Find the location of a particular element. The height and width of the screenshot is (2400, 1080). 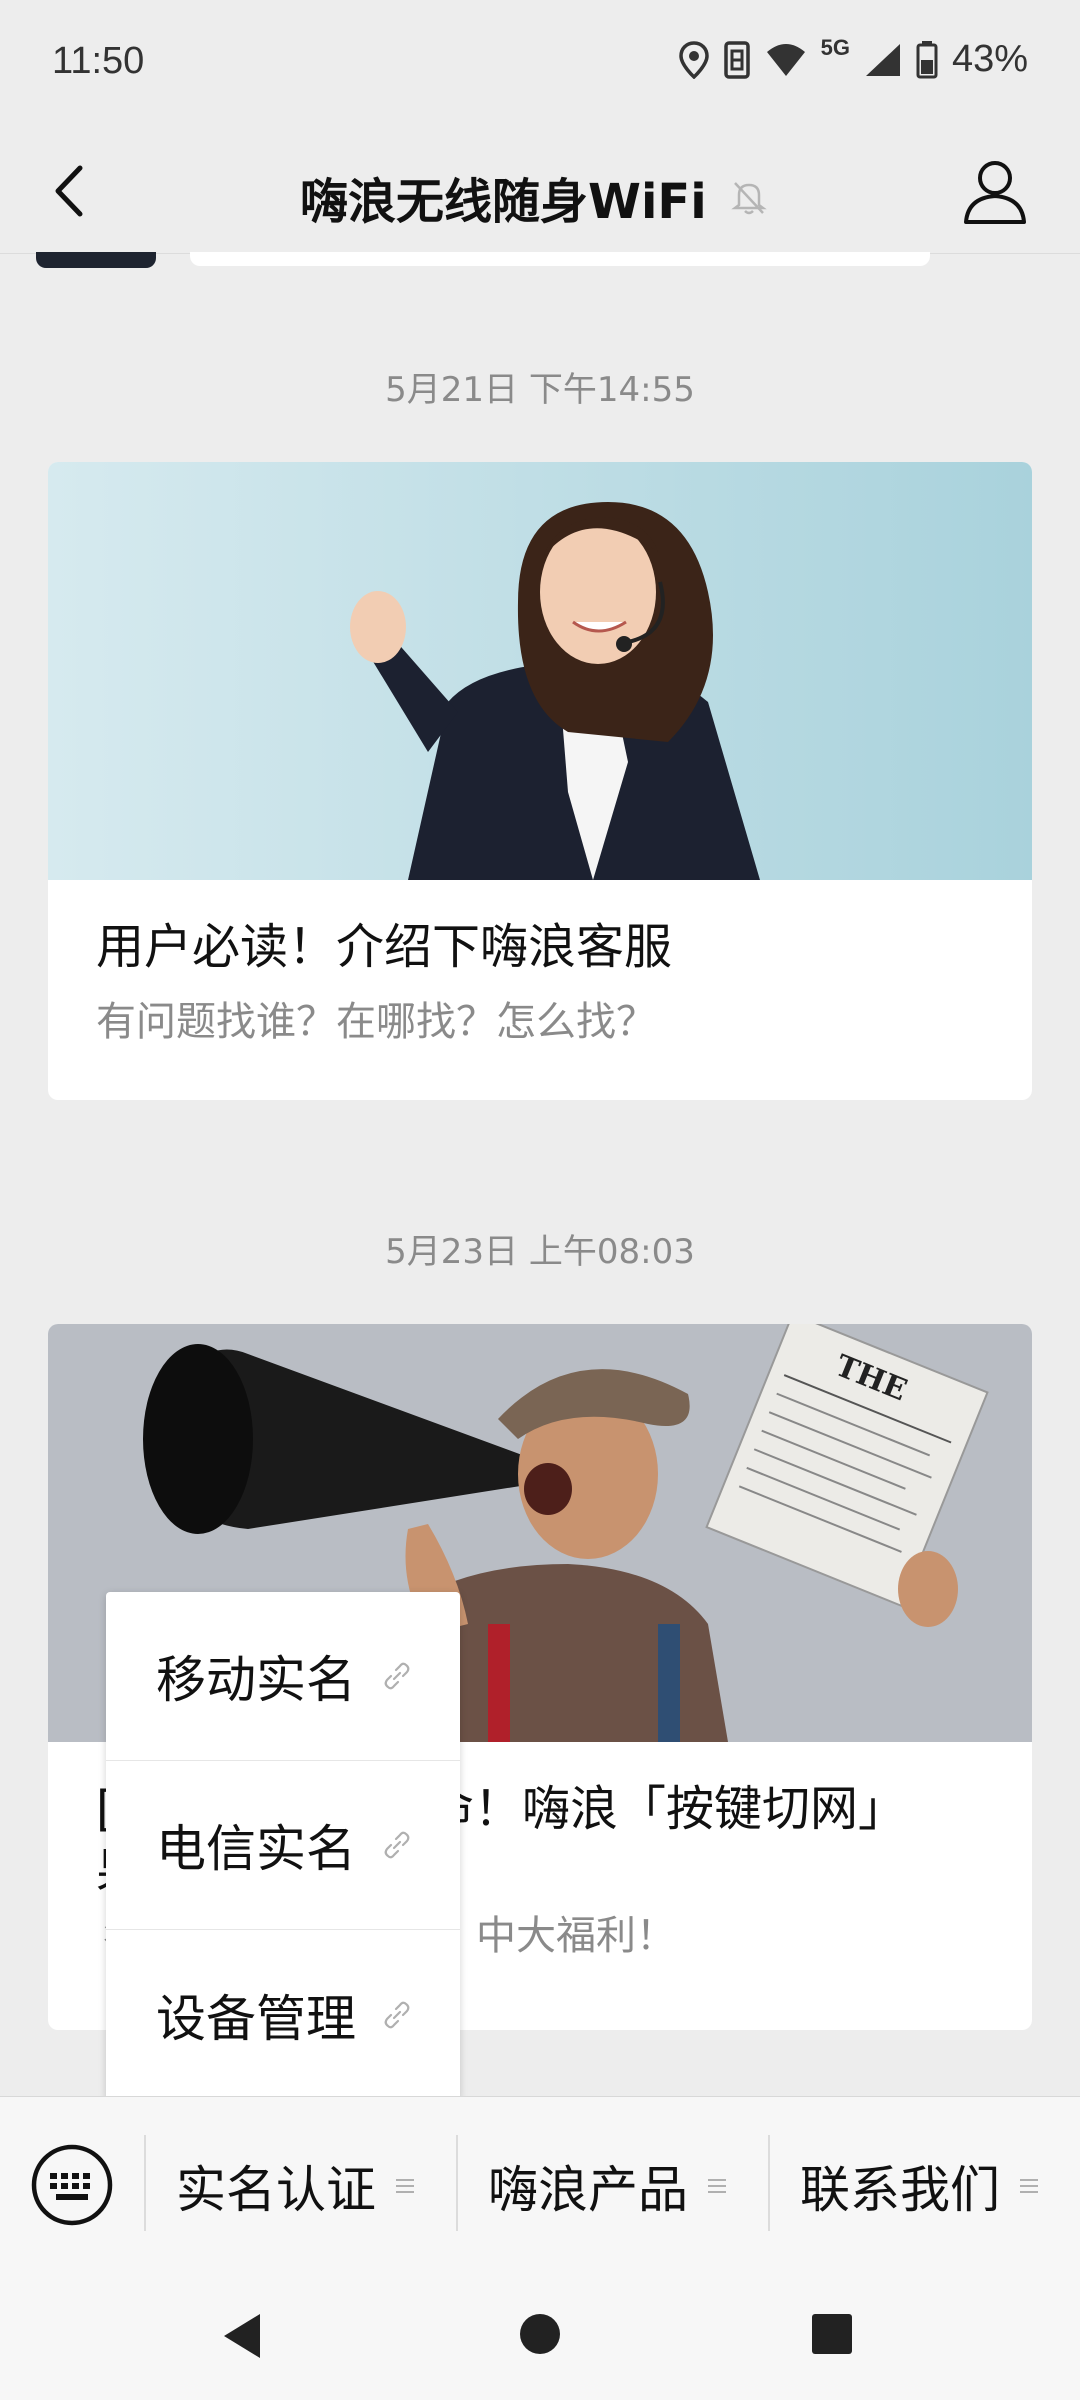

menu-products: 嗨浪产品 is located at coordinates (607, 2186).